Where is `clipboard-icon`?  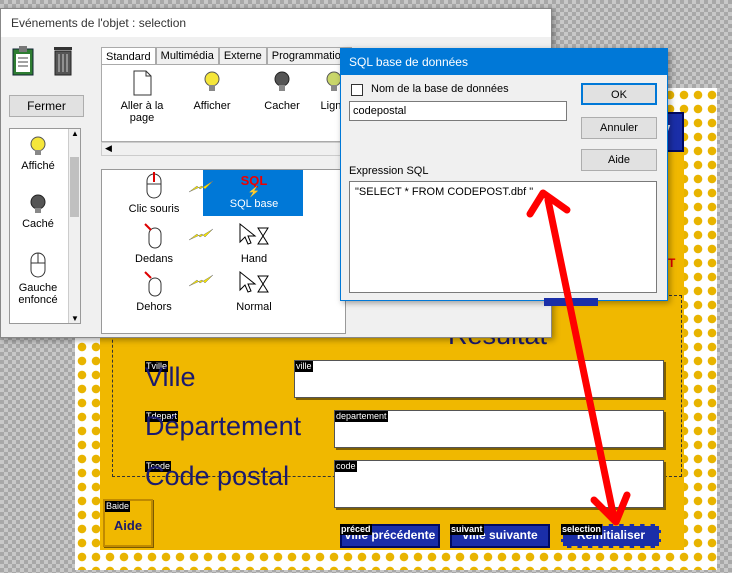
clipboard-icon is located at coordinates (23, 61).